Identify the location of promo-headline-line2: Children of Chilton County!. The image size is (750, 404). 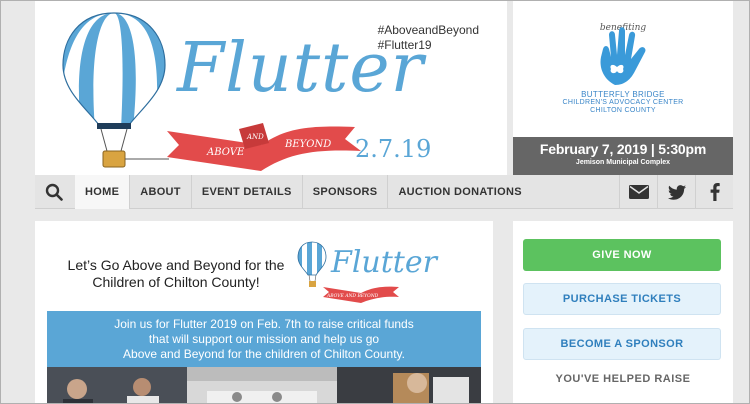
(176, 282).